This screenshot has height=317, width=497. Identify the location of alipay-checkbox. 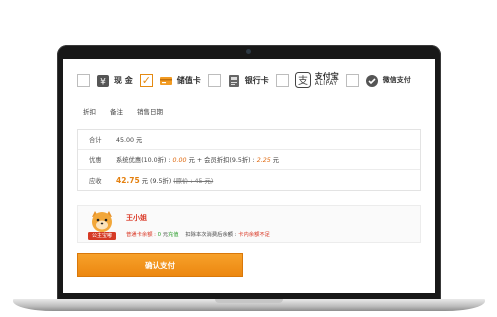
(282, 80).